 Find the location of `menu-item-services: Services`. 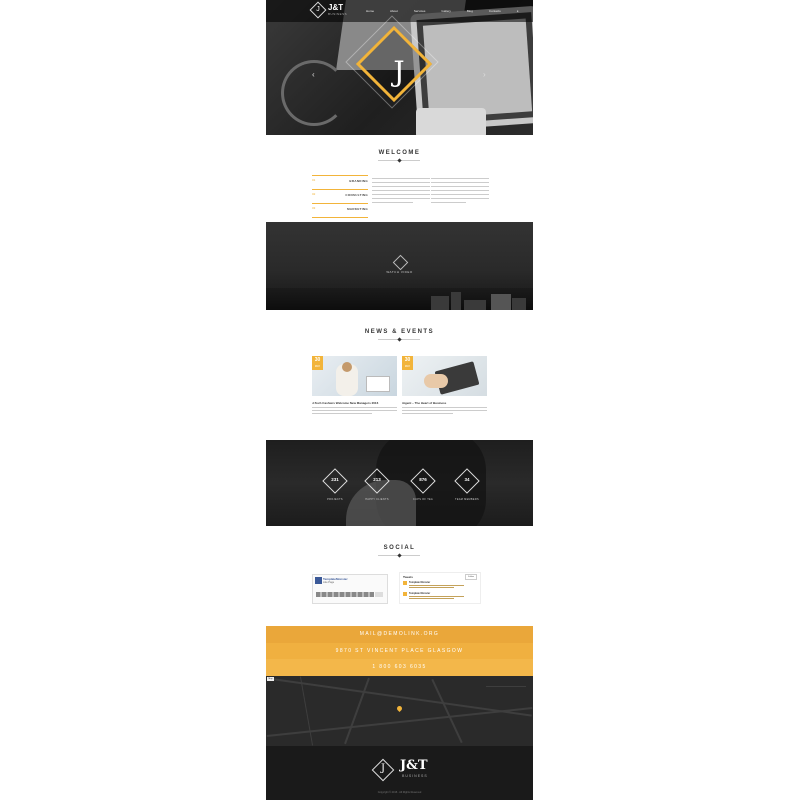

menu-item-services: Services is located at coordinates (420, 11).